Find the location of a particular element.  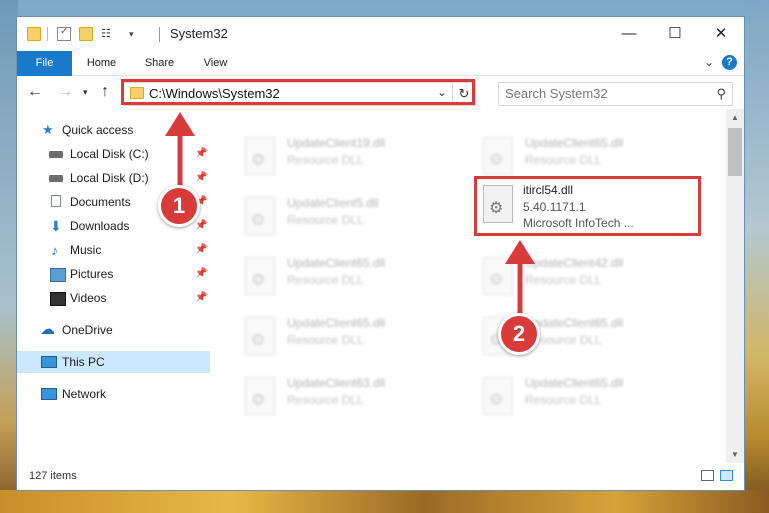

details-view-icon is located at coordinates (707, 475).